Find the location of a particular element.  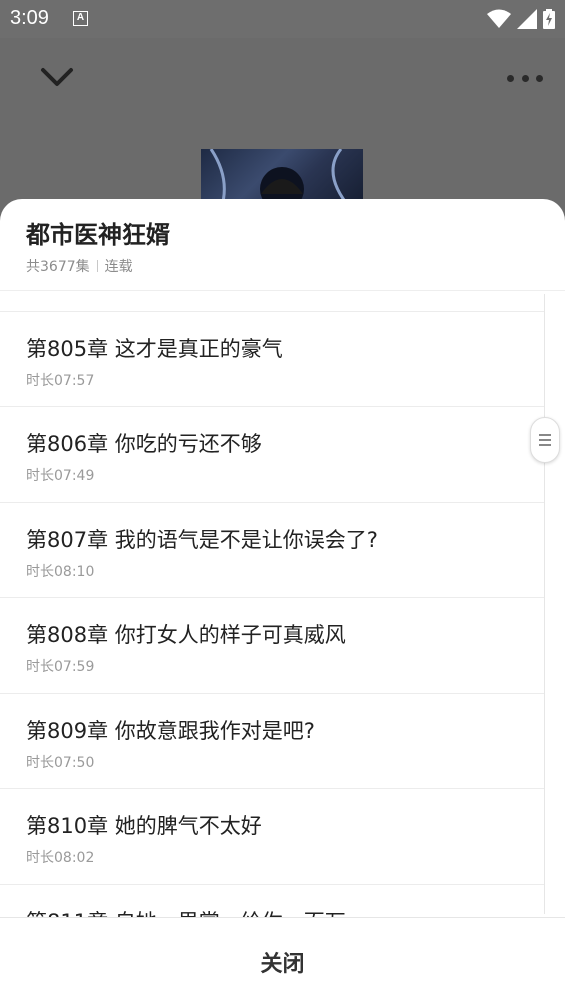

meta-divider is located at coordinates (97, 266).